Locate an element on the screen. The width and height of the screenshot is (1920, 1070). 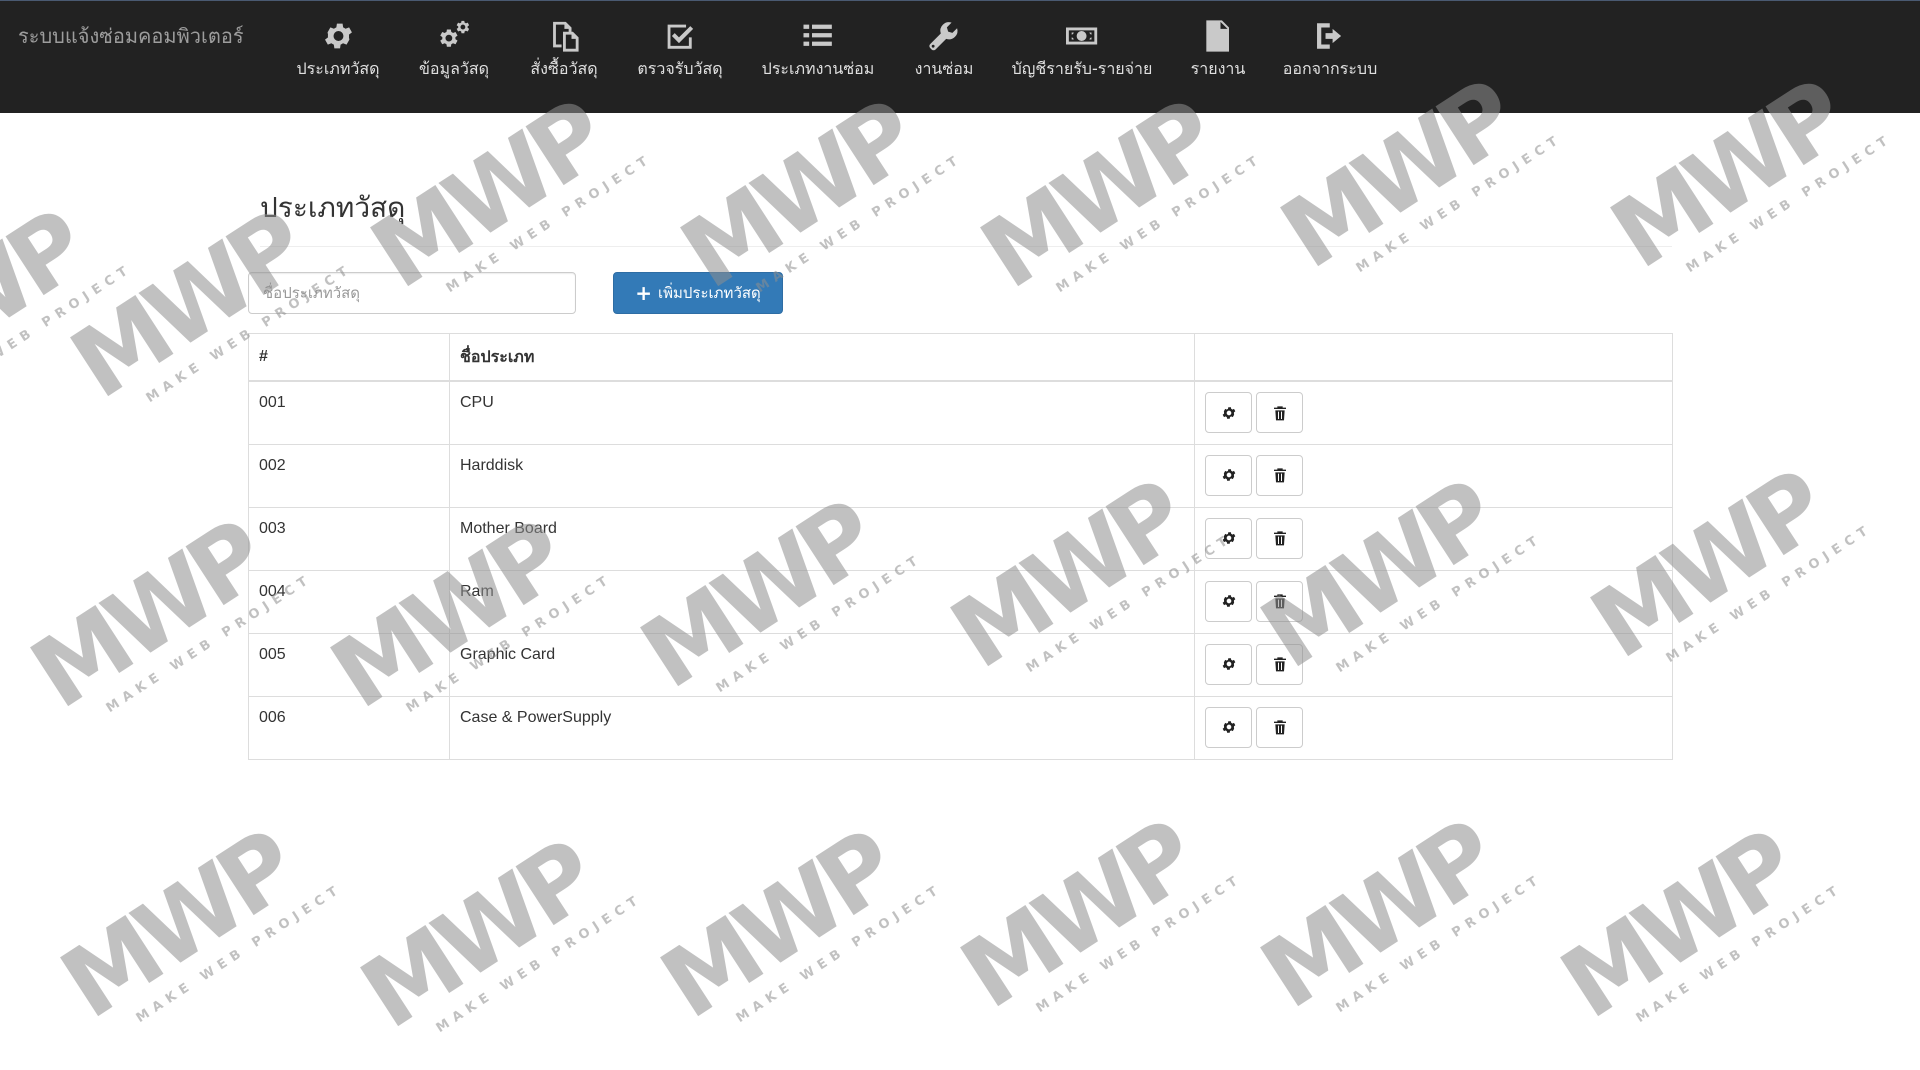
cell-id: 005 is located at coordinates (349, 664).